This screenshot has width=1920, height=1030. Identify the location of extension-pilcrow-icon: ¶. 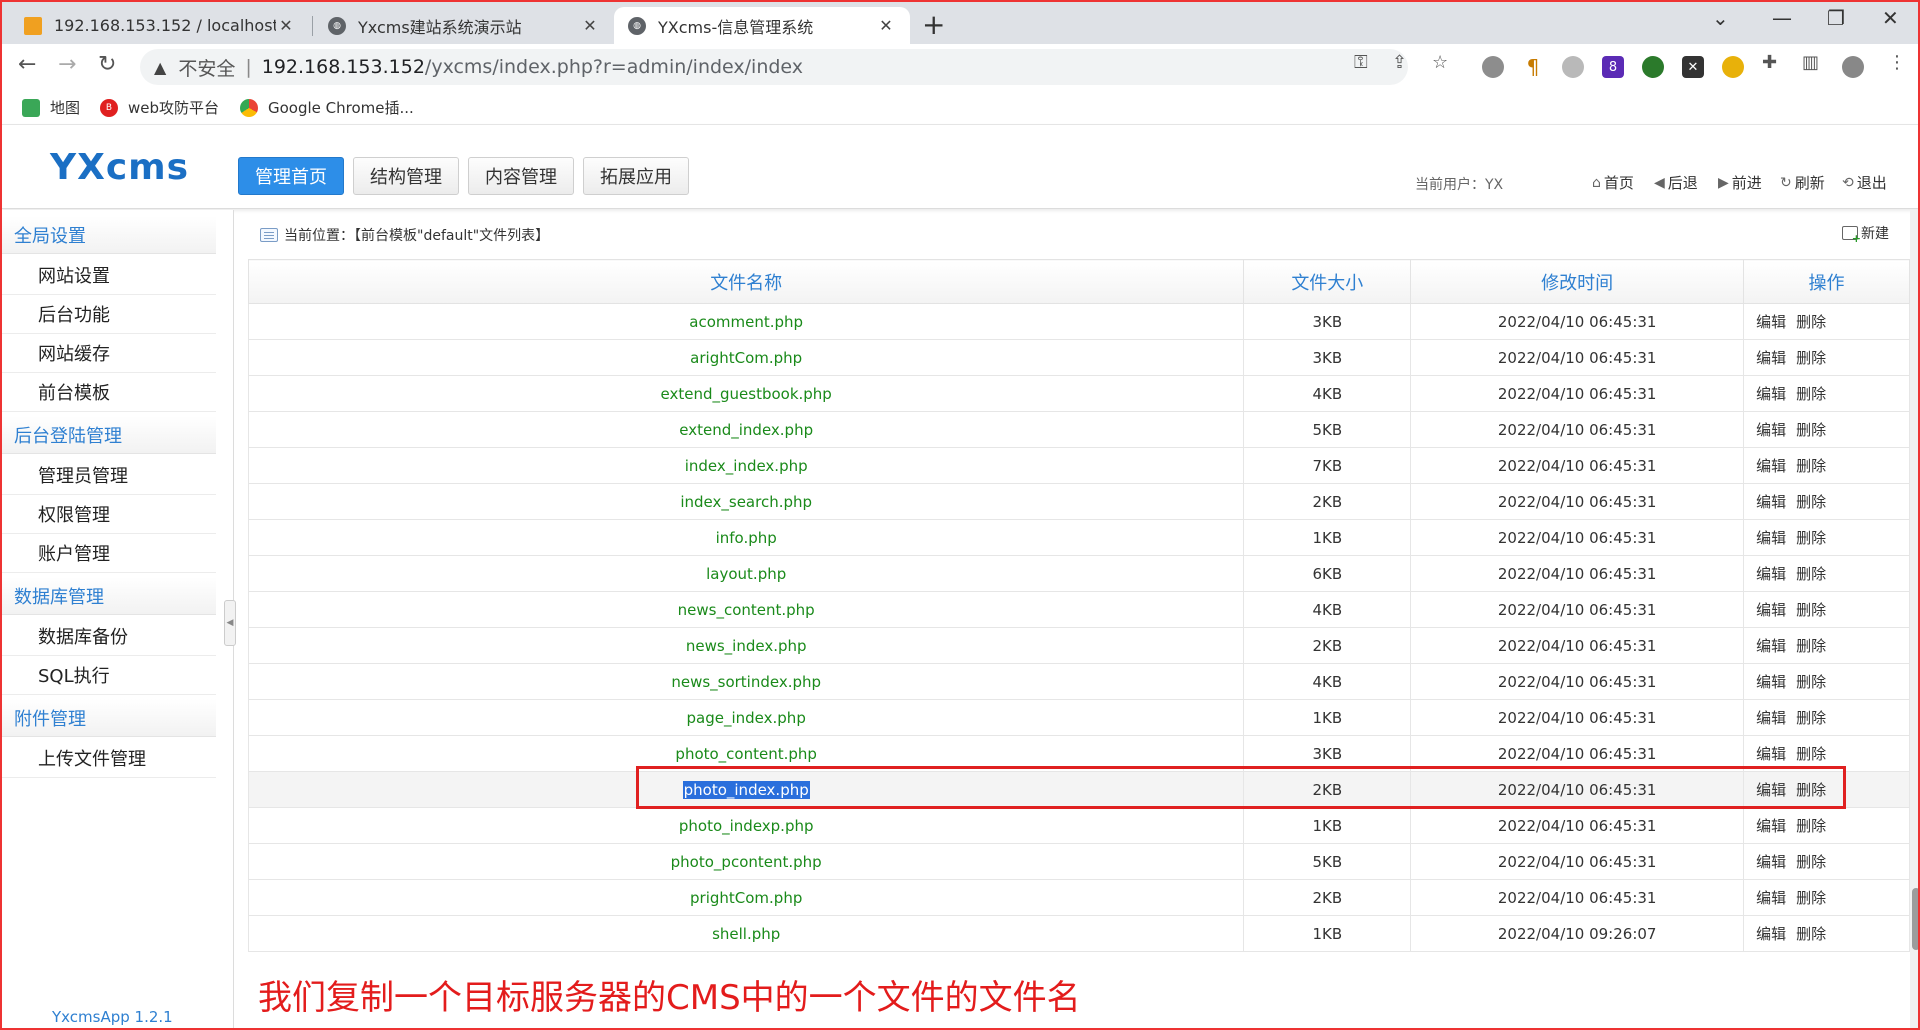
(1533, 67).